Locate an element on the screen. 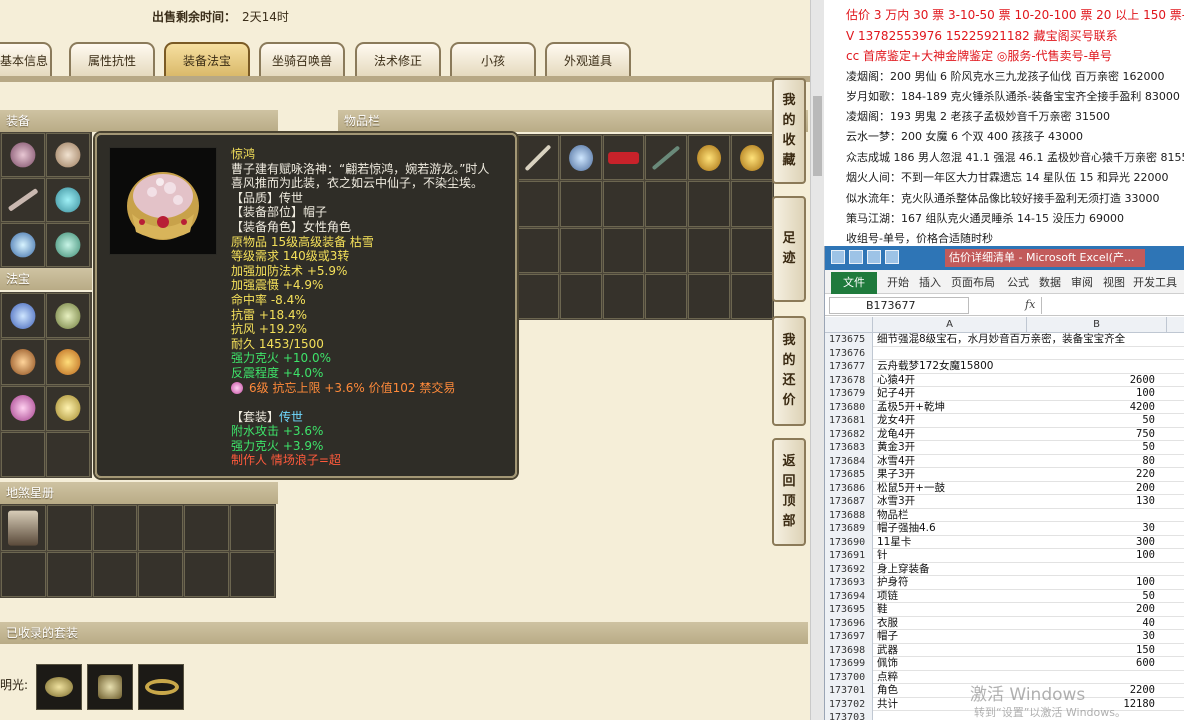  sheet-row: 173675 细节强混8级宝石，水月妙音百万亲密，装备宝宝齐全 is located at coordinates (1004, 340).